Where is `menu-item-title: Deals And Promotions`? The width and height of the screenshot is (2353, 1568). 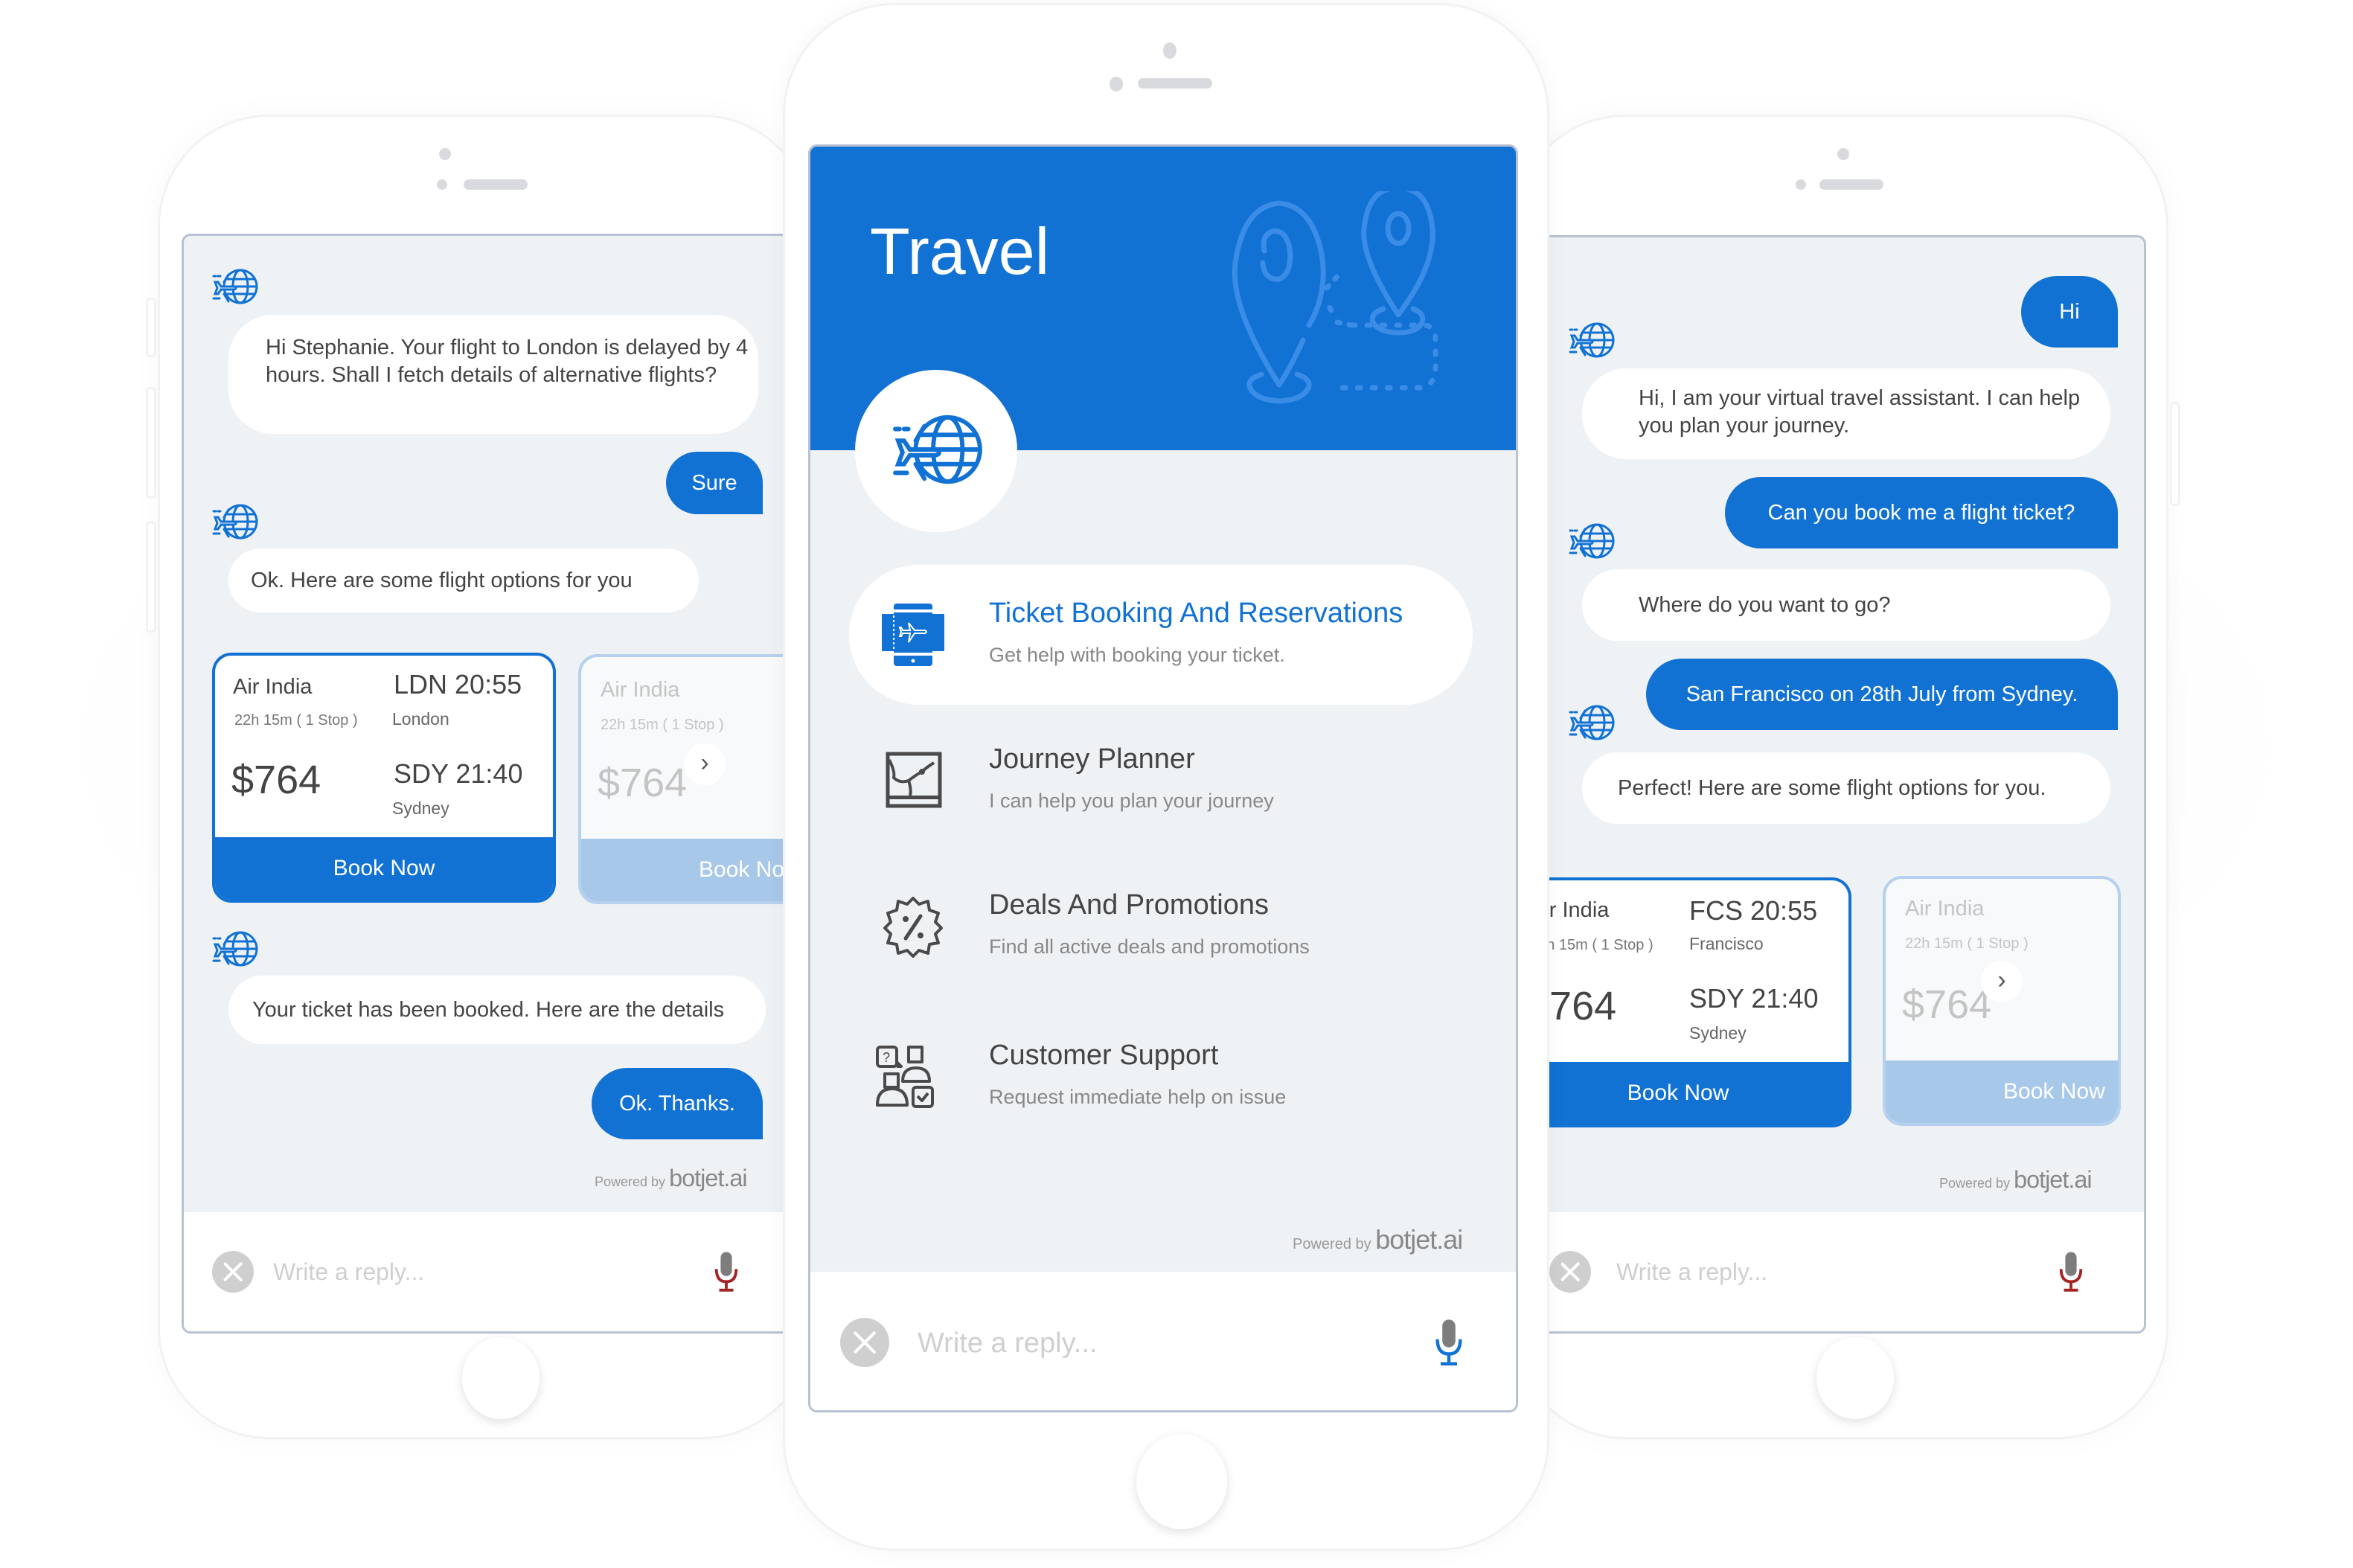 menu-item-title: Deals And Promotions is located at coordinates (1129, 905).